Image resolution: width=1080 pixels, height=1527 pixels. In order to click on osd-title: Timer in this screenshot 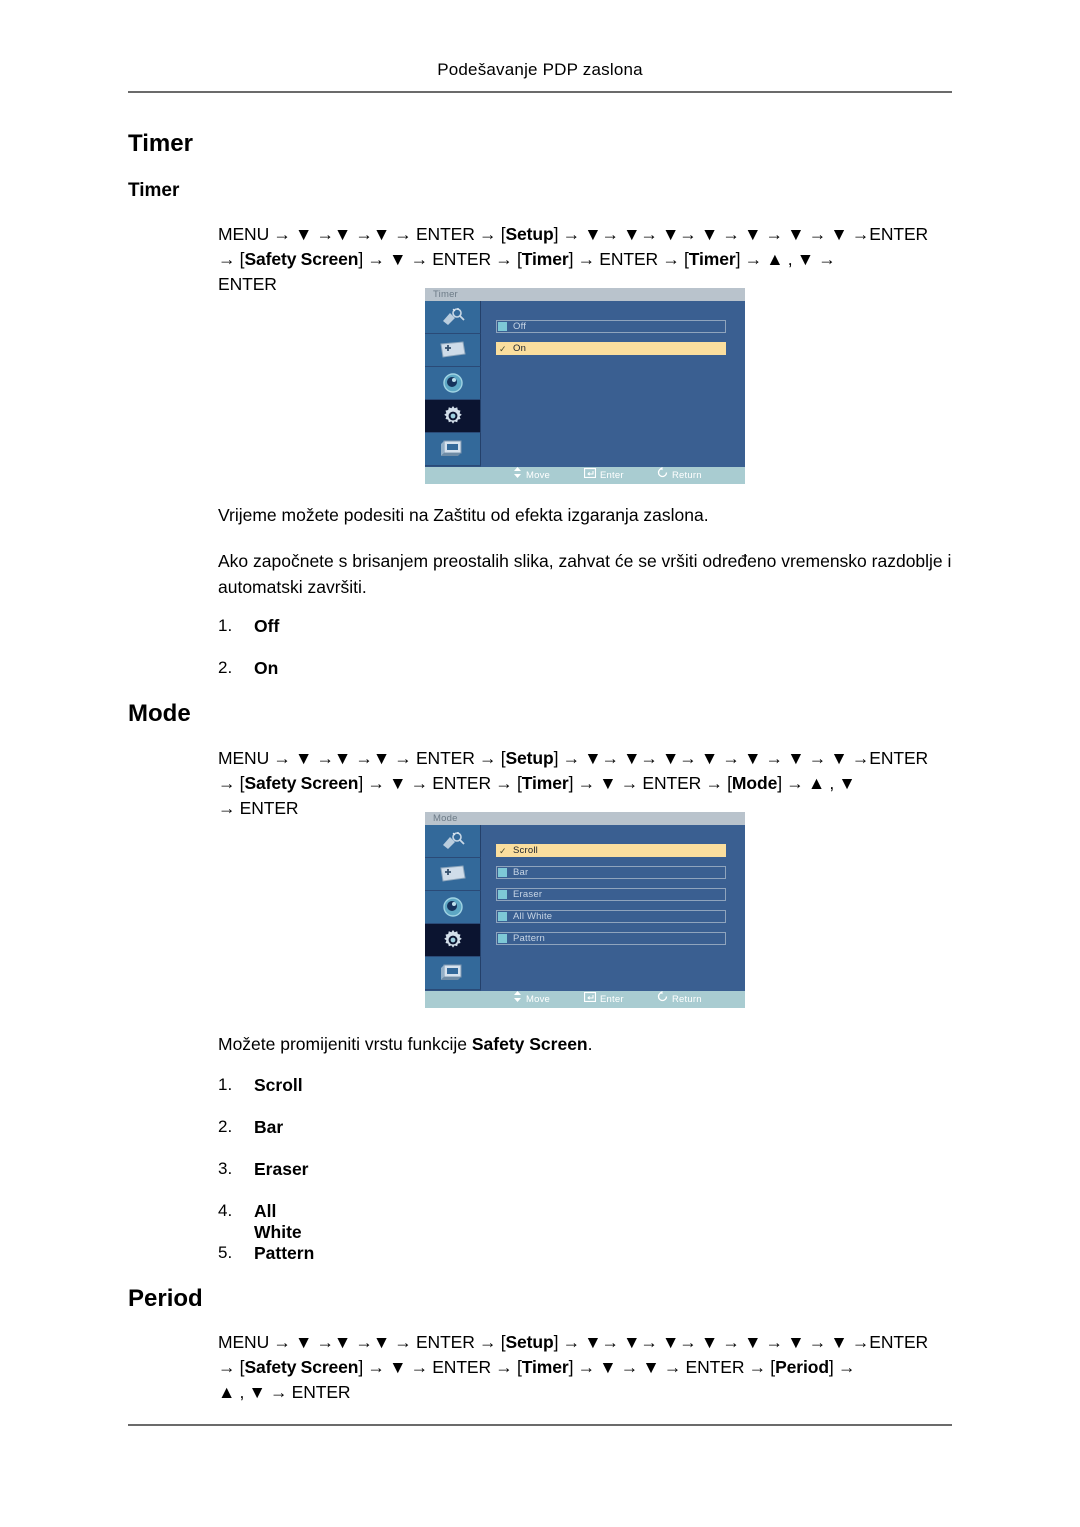, I will do `click(585, 294)`.